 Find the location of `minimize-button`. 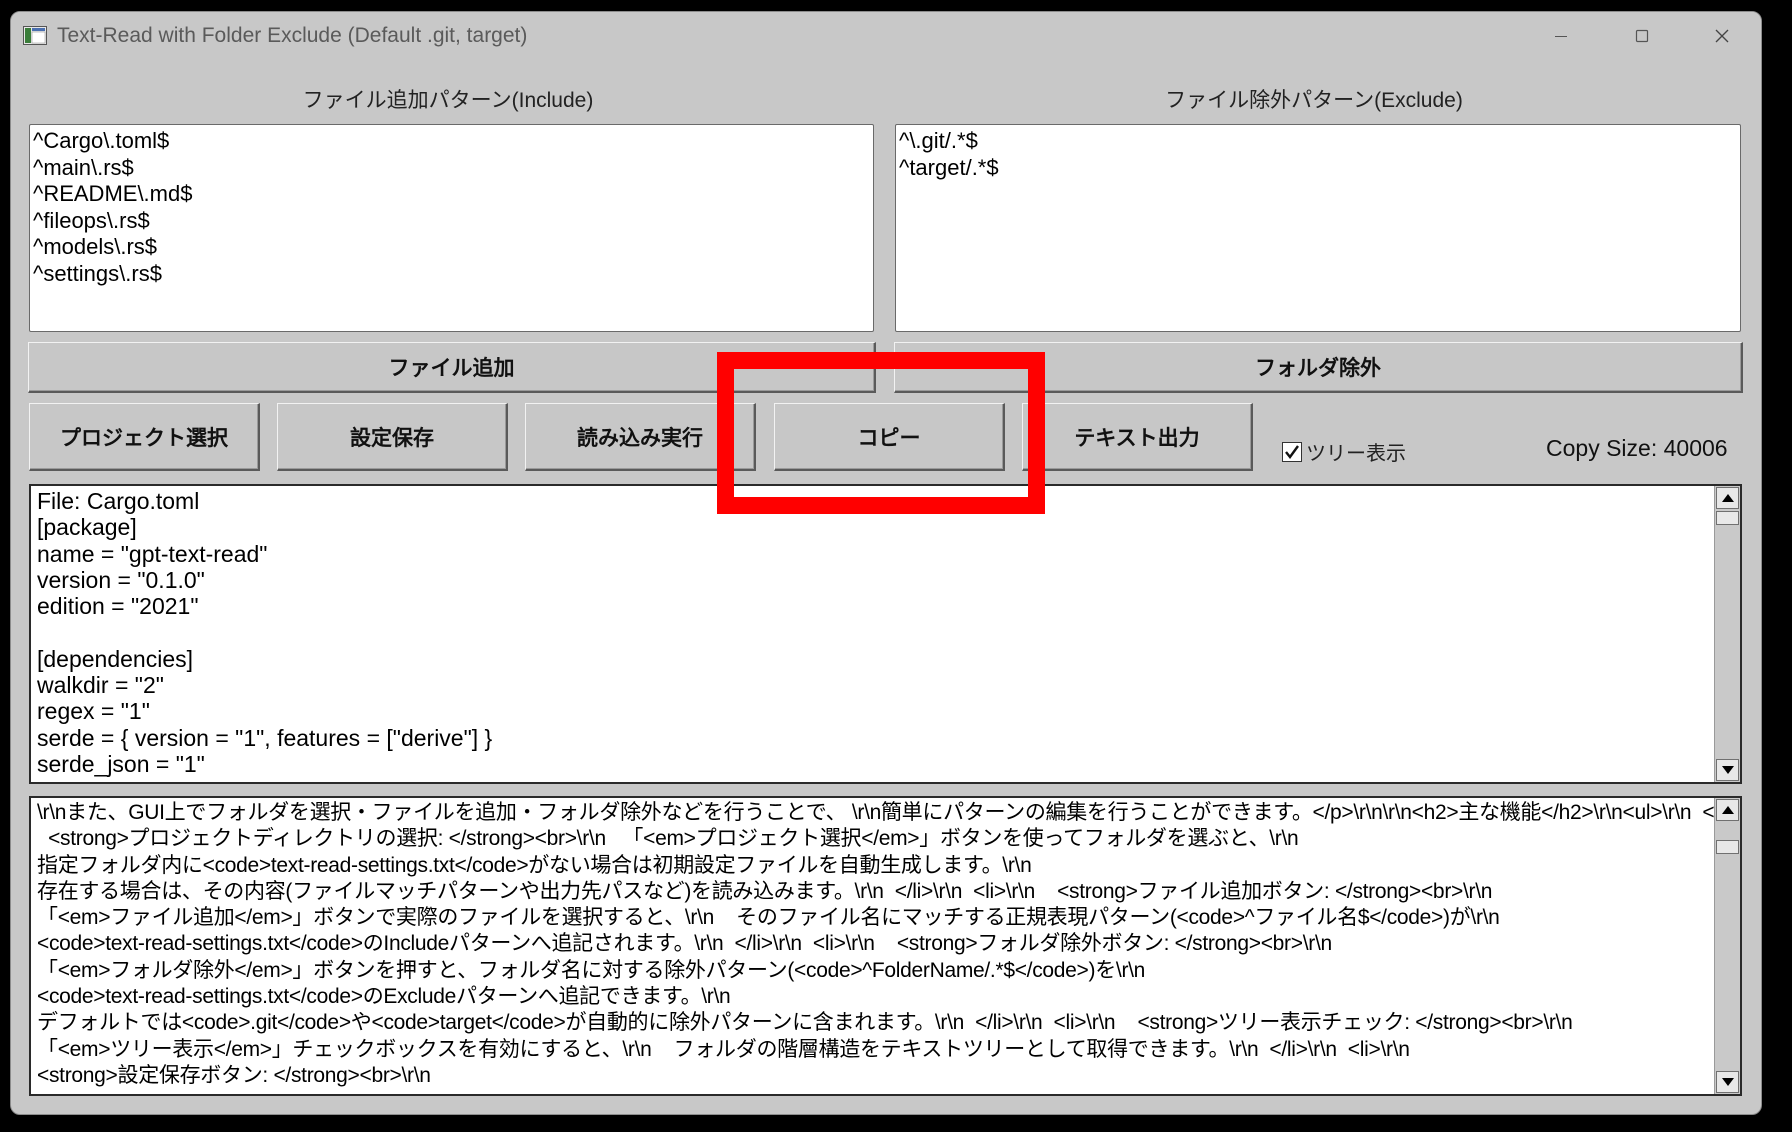

minimize-button is located at coordinates (1561, 36).